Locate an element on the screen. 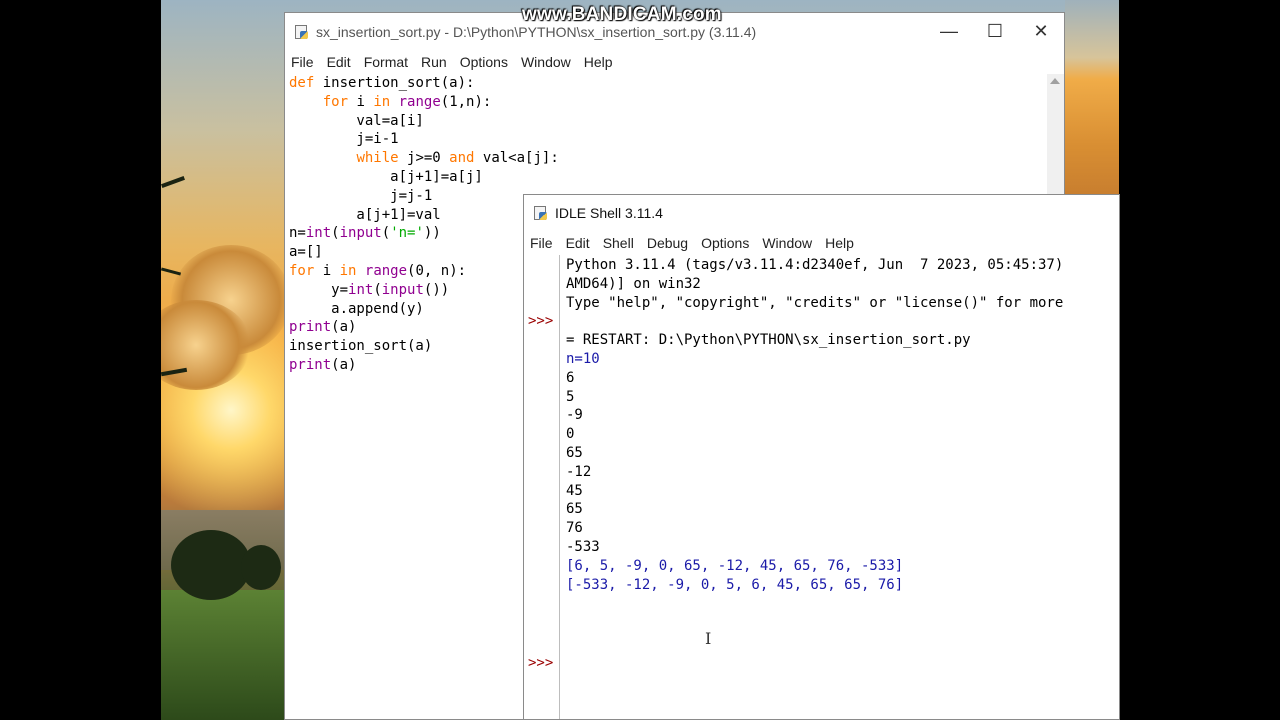 The image size is (1280, 720). code-line: while j>=0 and val<a[j]: is located at coordinates (457, 158).